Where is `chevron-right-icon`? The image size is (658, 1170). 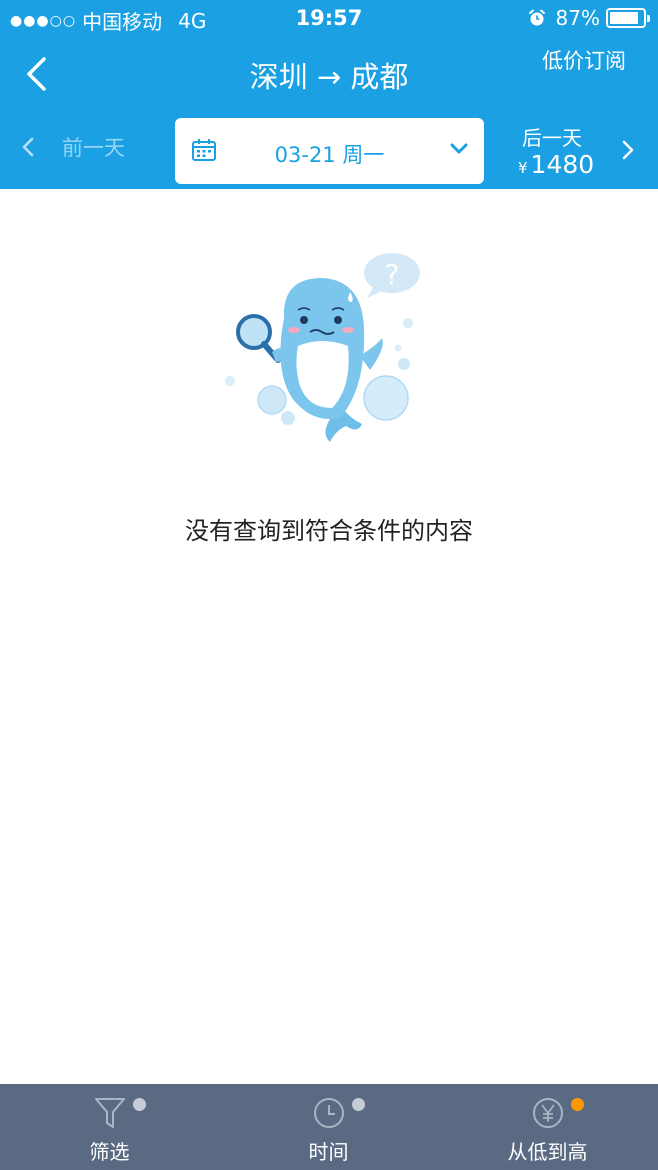
chevron-right-icon is located at coordinates (628, 150).